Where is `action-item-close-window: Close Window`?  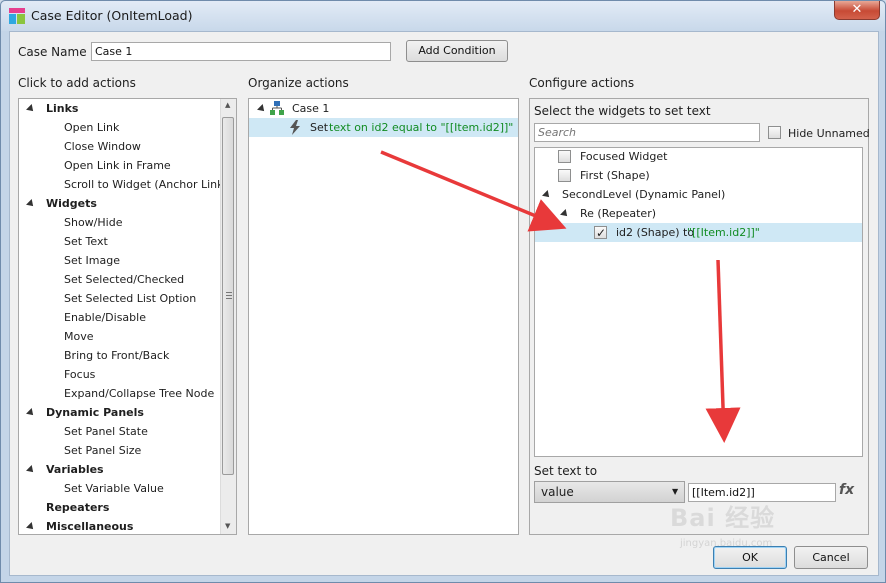
action-item-close-window: Close Window is located at coordinates (119, 146).